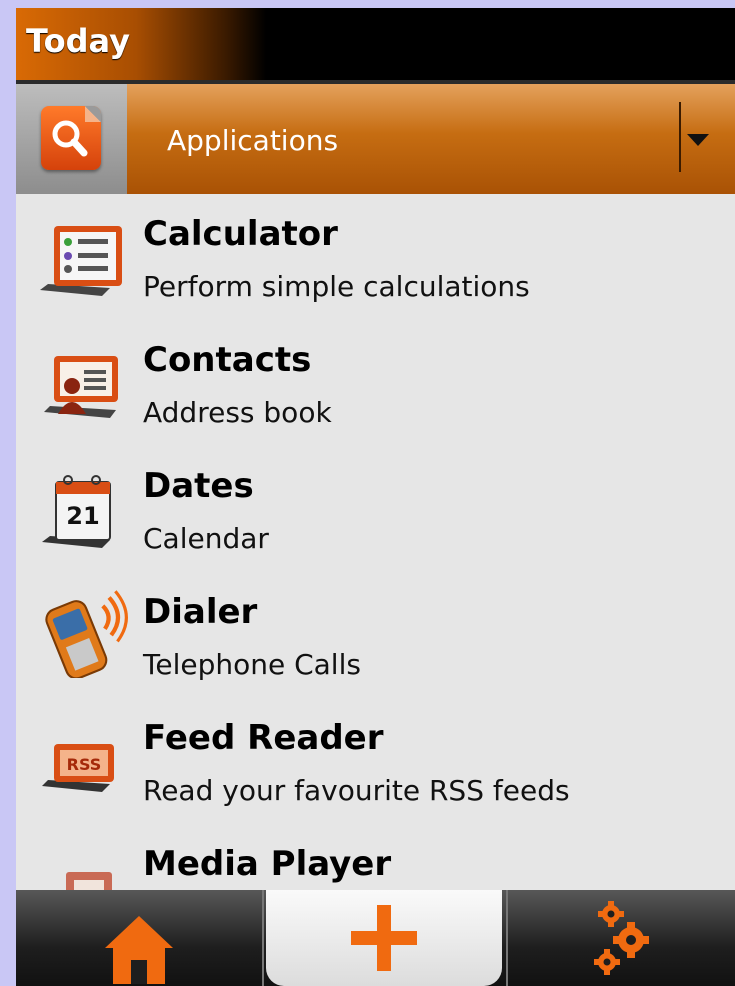 The height and width of the screenshot is (986, 735). I want to click on tab-add, so click(384, 938).